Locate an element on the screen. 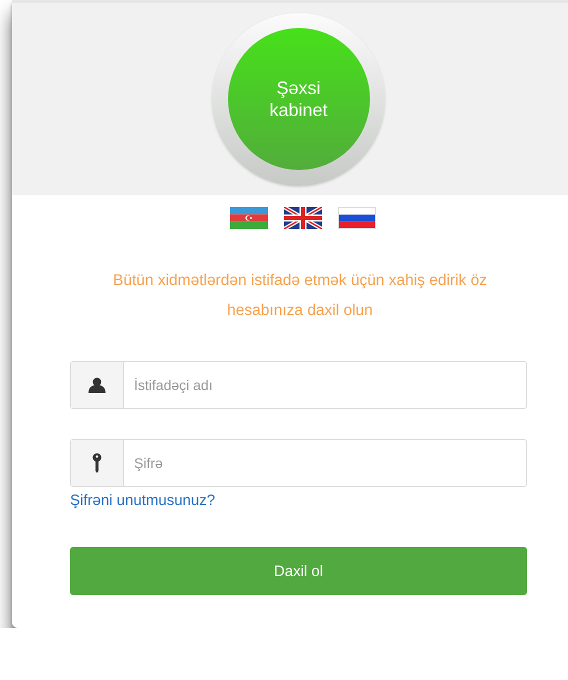 The height and width of the screenshot is (680, 568). forgot-password-link: Şifrəni unutmusunuz? is located at coordinates (143, 500).